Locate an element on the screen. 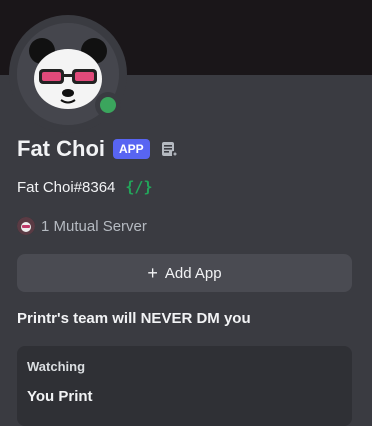 This screenshot has height=426, width=372. activity-label: Watching is located at coordinates (56, 366).